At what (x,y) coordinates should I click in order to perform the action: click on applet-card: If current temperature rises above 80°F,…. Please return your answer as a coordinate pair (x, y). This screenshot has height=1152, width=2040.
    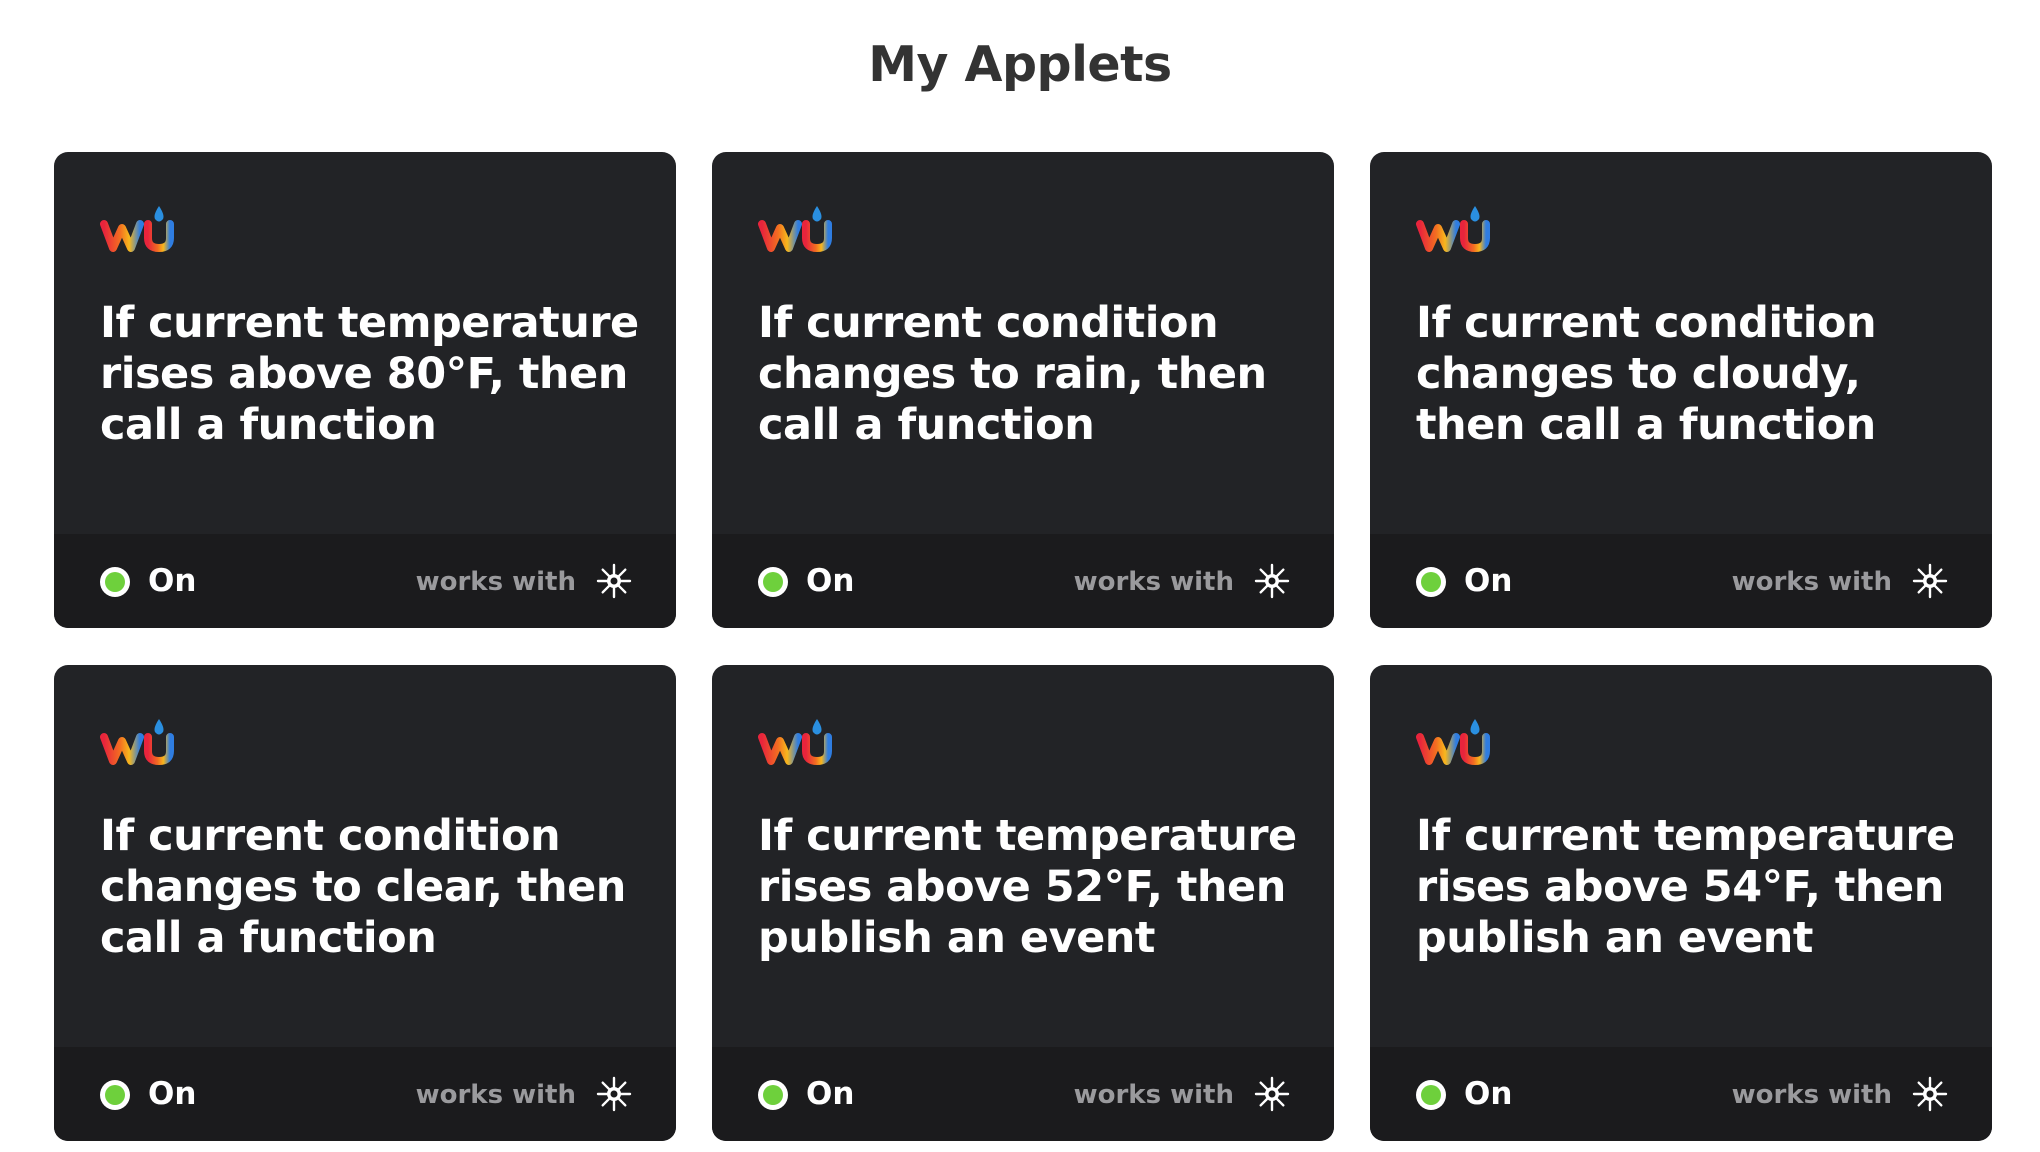
    Looking at the image, I should click on (365, 390).